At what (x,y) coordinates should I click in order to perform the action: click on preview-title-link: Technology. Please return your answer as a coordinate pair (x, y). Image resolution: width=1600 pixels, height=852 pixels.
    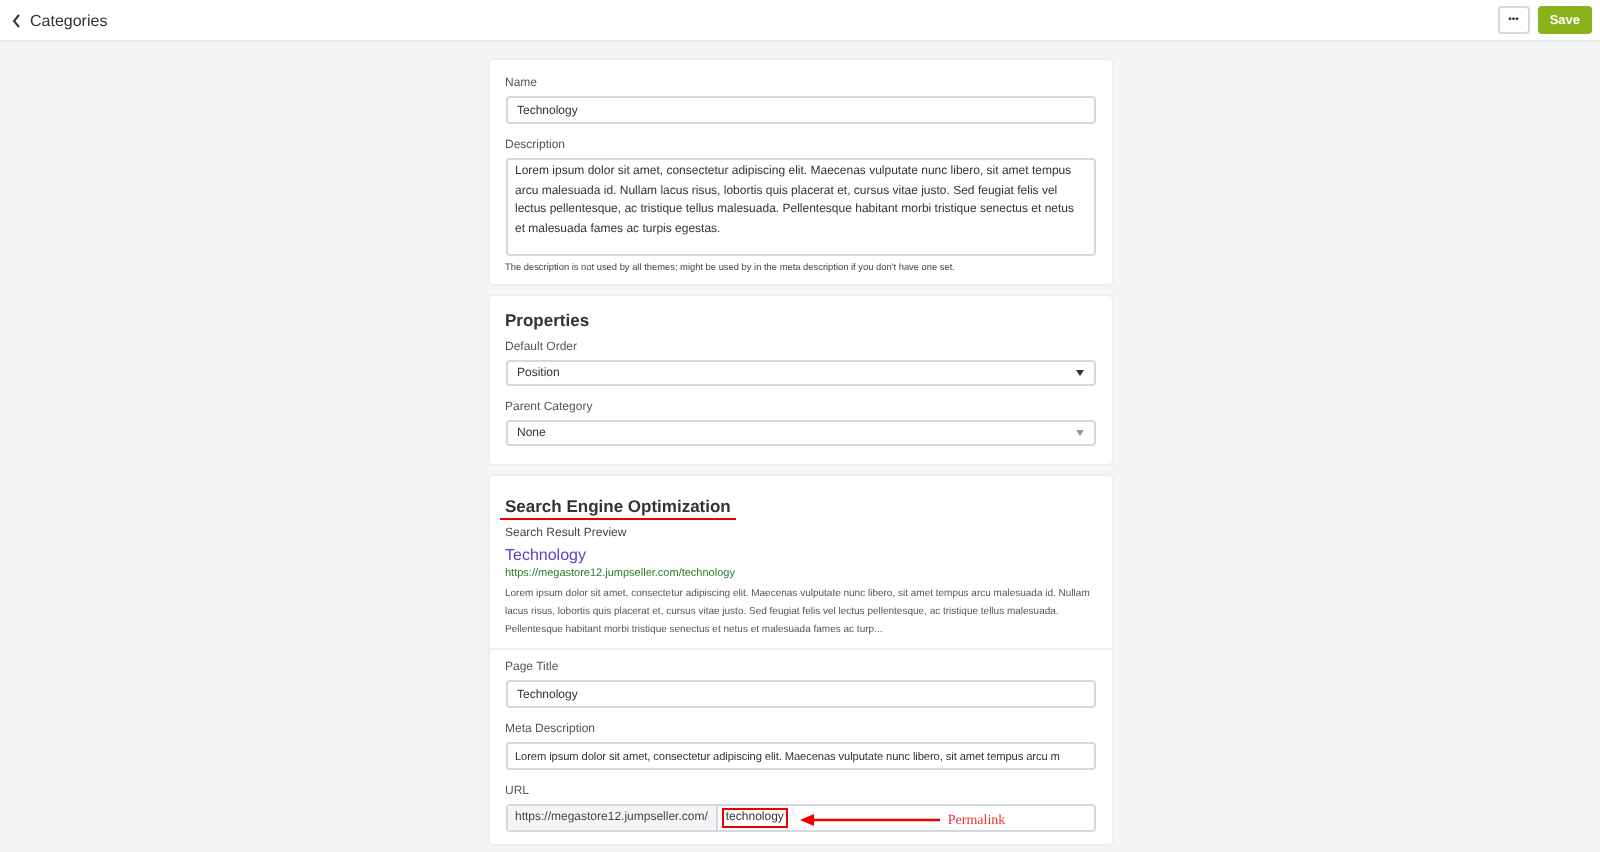
    Looking at the image, I should click on (800, 555).